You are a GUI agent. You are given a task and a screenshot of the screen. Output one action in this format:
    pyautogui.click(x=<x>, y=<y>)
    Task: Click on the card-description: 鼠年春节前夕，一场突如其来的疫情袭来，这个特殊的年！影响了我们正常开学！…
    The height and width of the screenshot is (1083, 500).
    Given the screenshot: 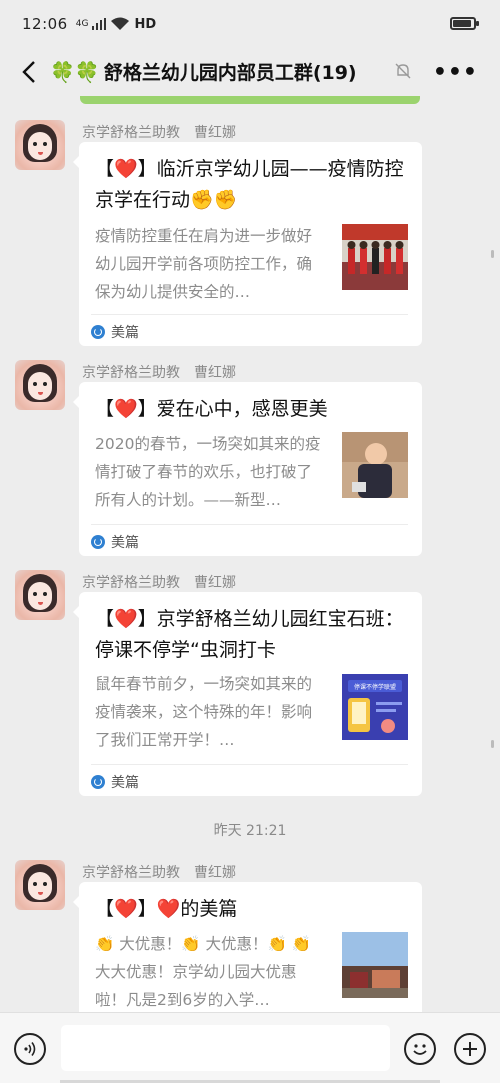 What is the action you would take?
    pyautogui.click(x=204, y=712)
    